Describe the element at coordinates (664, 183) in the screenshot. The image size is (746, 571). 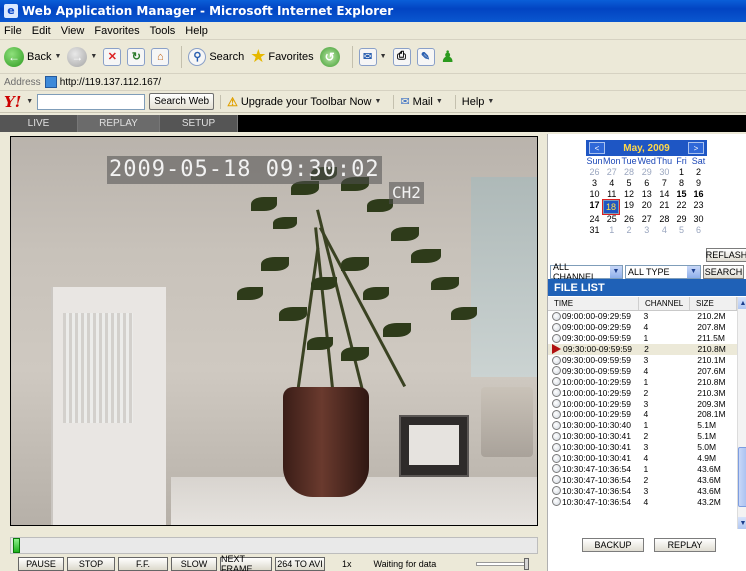
I see `calendar-day: 7` at that location.